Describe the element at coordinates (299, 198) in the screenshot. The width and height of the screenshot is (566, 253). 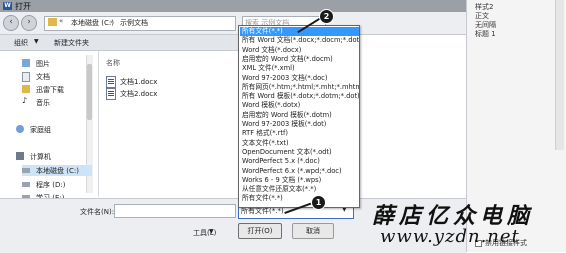
I see `file-type-option: 所有文件(*.*)` at that location.